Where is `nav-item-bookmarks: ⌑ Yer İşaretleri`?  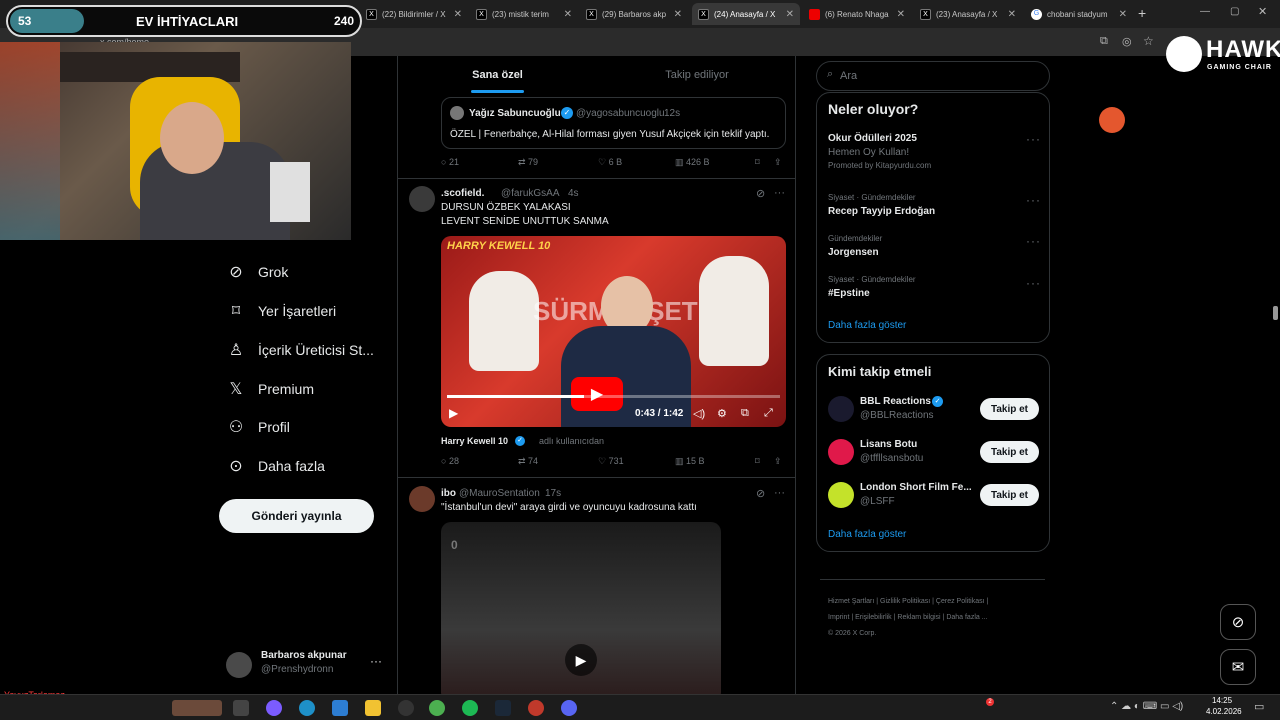
nav-item-bookmarks: ⌑ Yer İşaretleri is located at coordinates (281, 311).